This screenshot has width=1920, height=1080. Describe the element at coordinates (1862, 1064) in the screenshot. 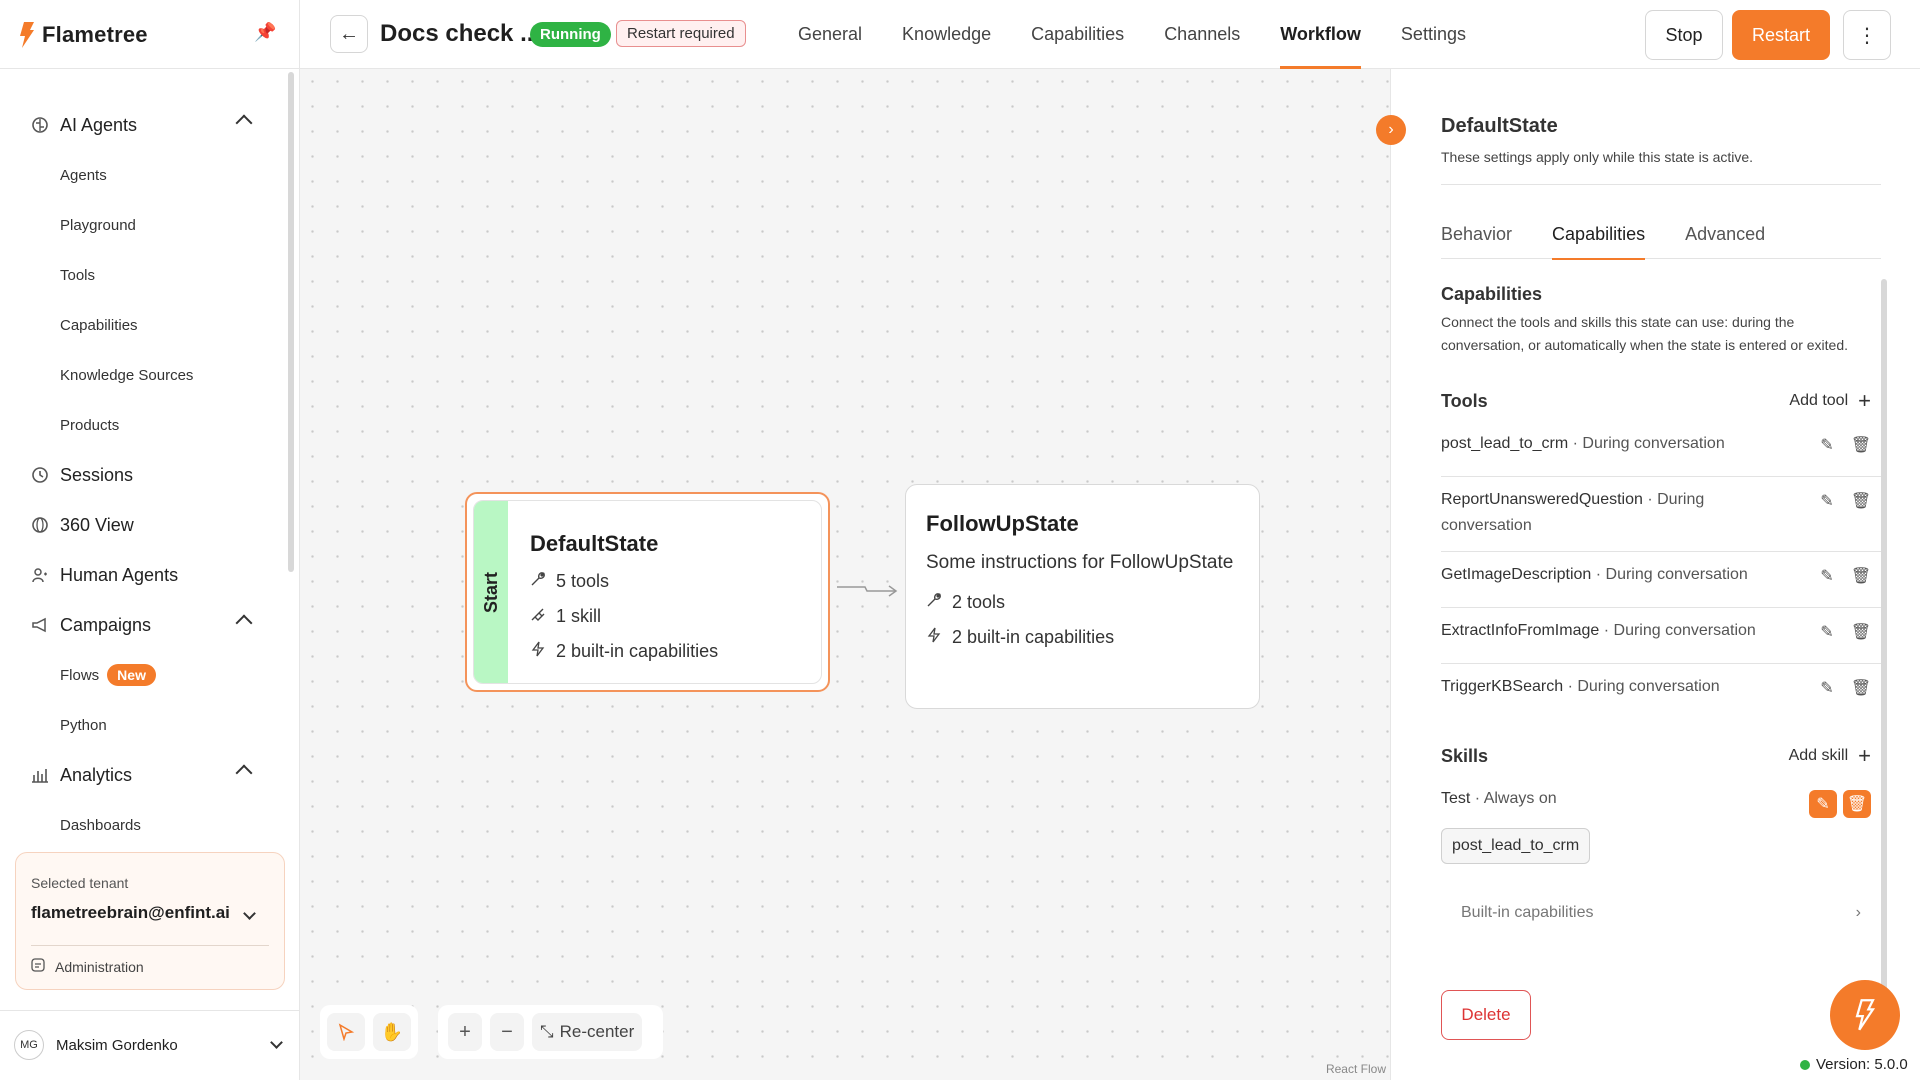

I see `version-text: Version: 5.0.0` at that location.